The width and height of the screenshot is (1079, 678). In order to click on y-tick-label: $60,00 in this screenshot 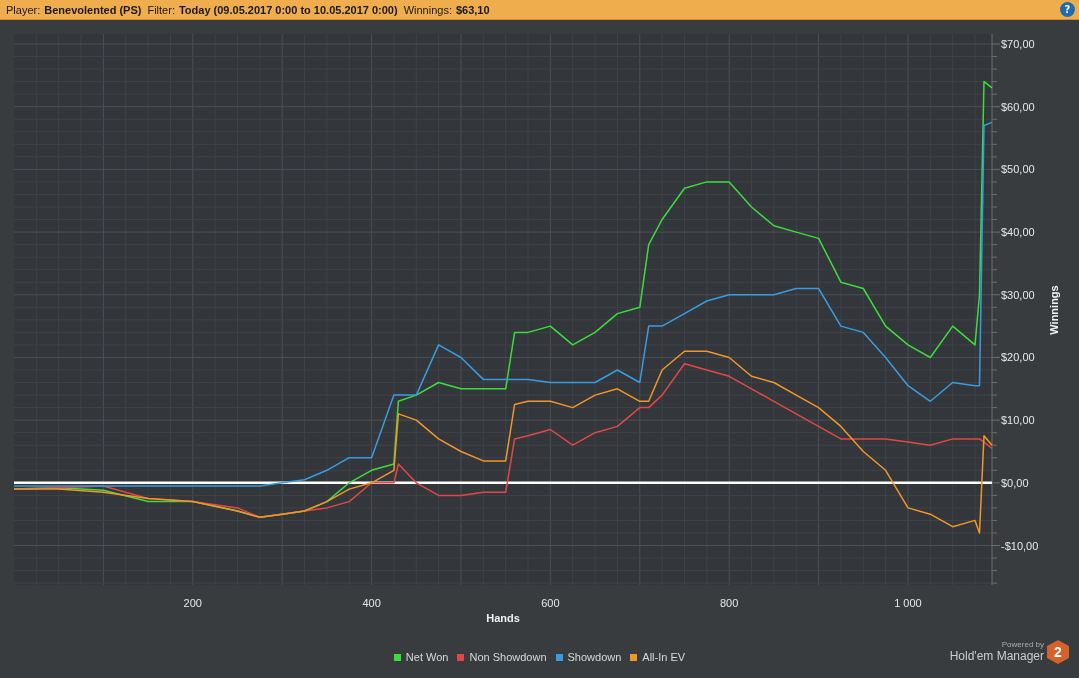, I will do `click(1018, 106)`.